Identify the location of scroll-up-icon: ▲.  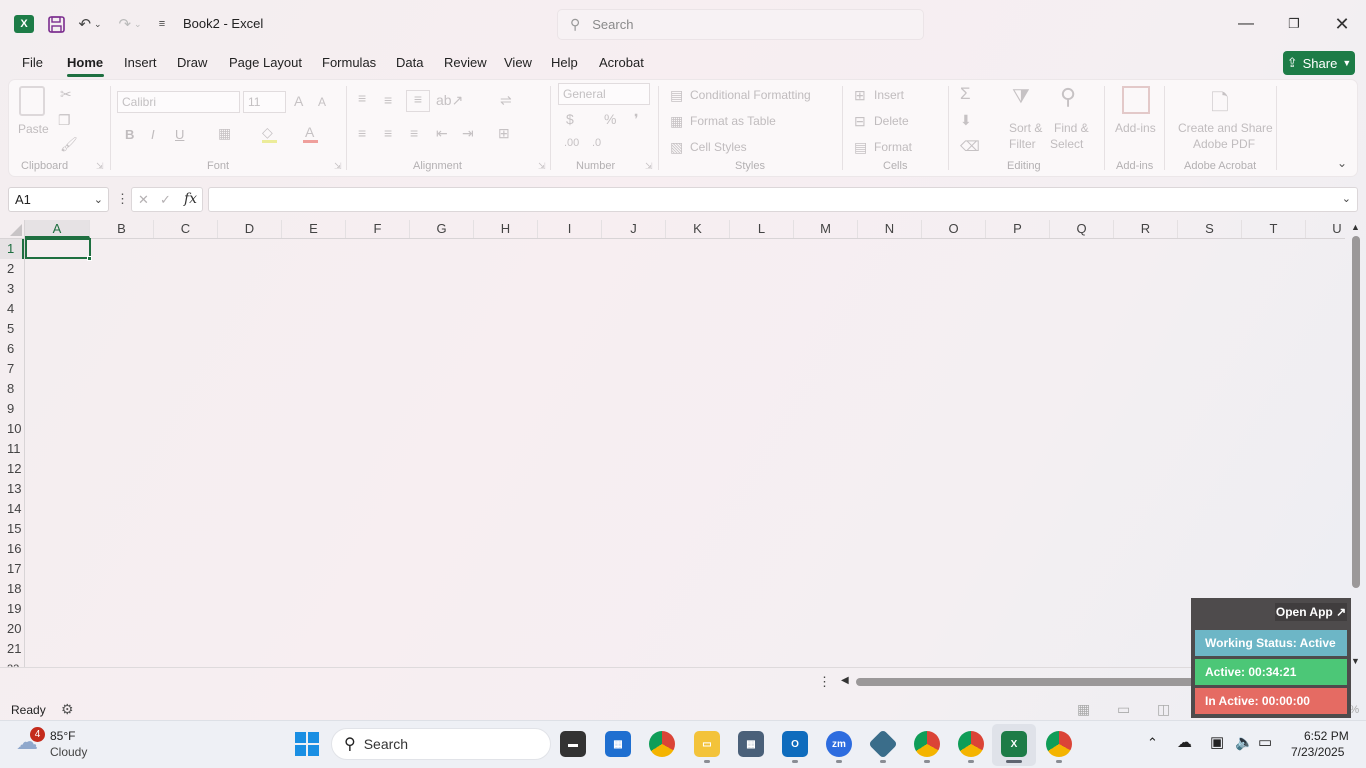
(1355, 227).